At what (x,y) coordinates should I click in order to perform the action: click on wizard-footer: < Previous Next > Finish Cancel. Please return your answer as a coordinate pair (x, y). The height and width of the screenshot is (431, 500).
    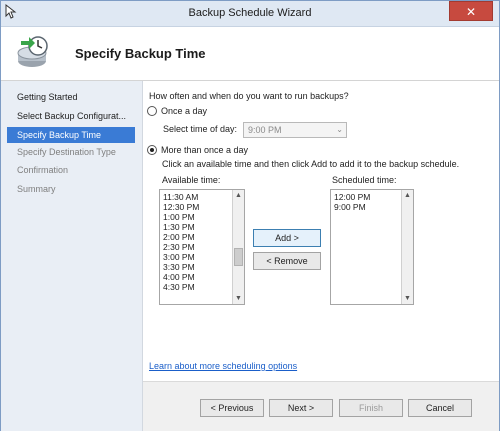
    Looking at the image, I should click on (321, 406).